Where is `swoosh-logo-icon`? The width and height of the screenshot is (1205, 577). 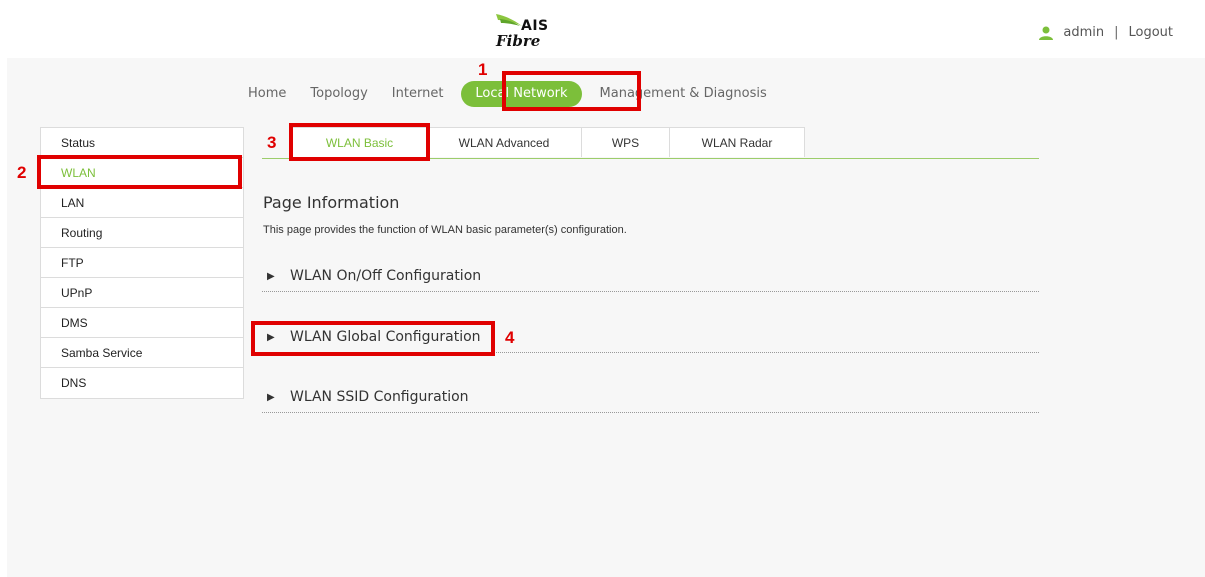
swoosh-logo-icon is located at coordinates (509, 20).